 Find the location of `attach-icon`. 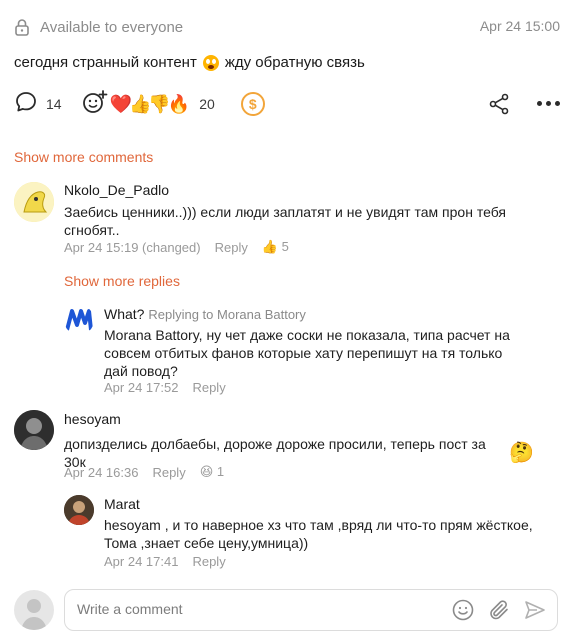

attach-icon is located at coordinates (499, 612).